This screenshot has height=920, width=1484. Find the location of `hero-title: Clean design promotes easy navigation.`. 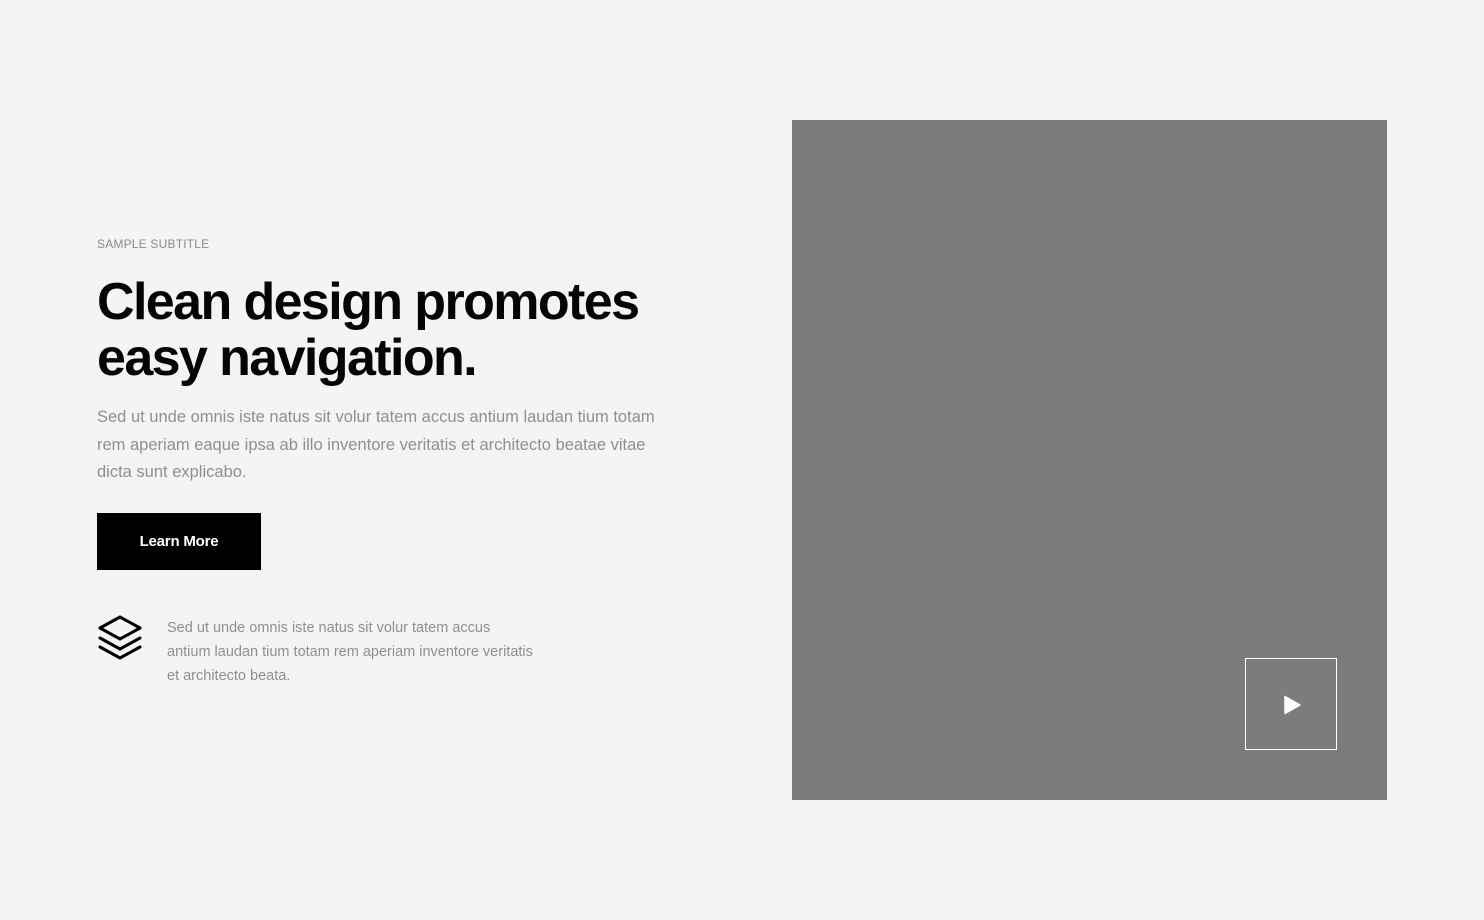

hero-title: Clean design promotes easy navigation. is located at coordinates (387, 330).